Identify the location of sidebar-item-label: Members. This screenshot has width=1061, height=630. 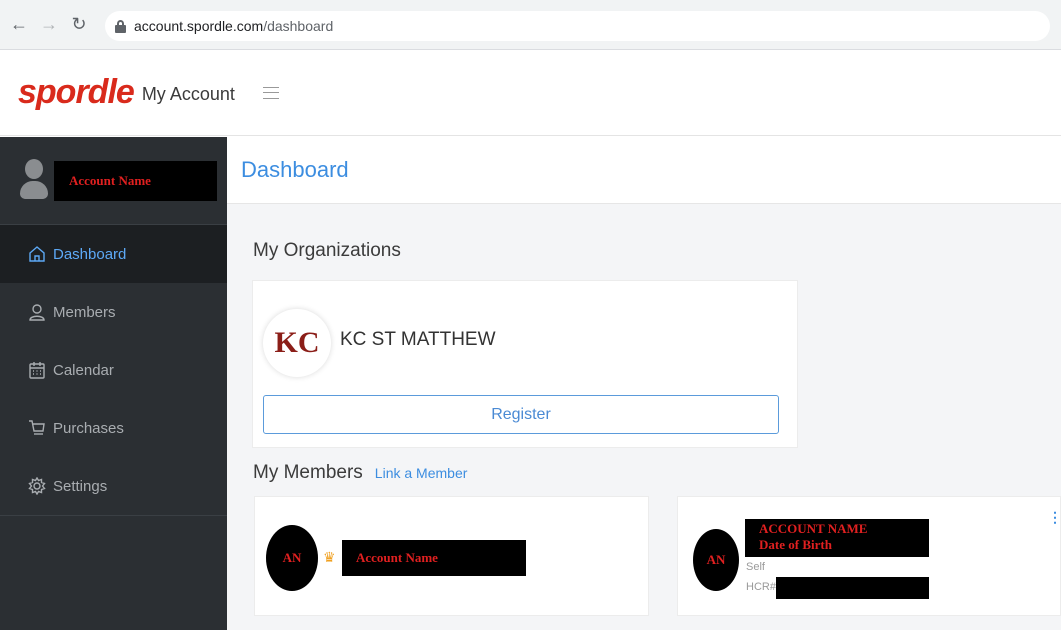
(84, 312).